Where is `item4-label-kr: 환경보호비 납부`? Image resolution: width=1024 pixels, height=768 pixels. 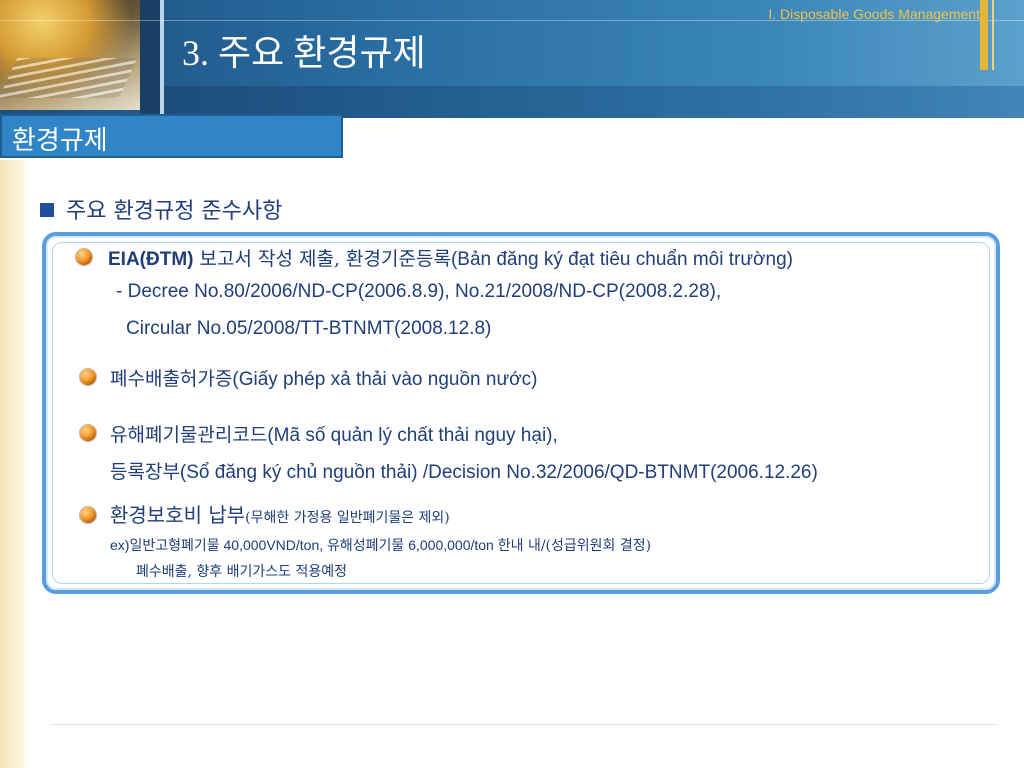
item4-label-kr: 환경보호비 납부 is located at coordinates (178, 515).